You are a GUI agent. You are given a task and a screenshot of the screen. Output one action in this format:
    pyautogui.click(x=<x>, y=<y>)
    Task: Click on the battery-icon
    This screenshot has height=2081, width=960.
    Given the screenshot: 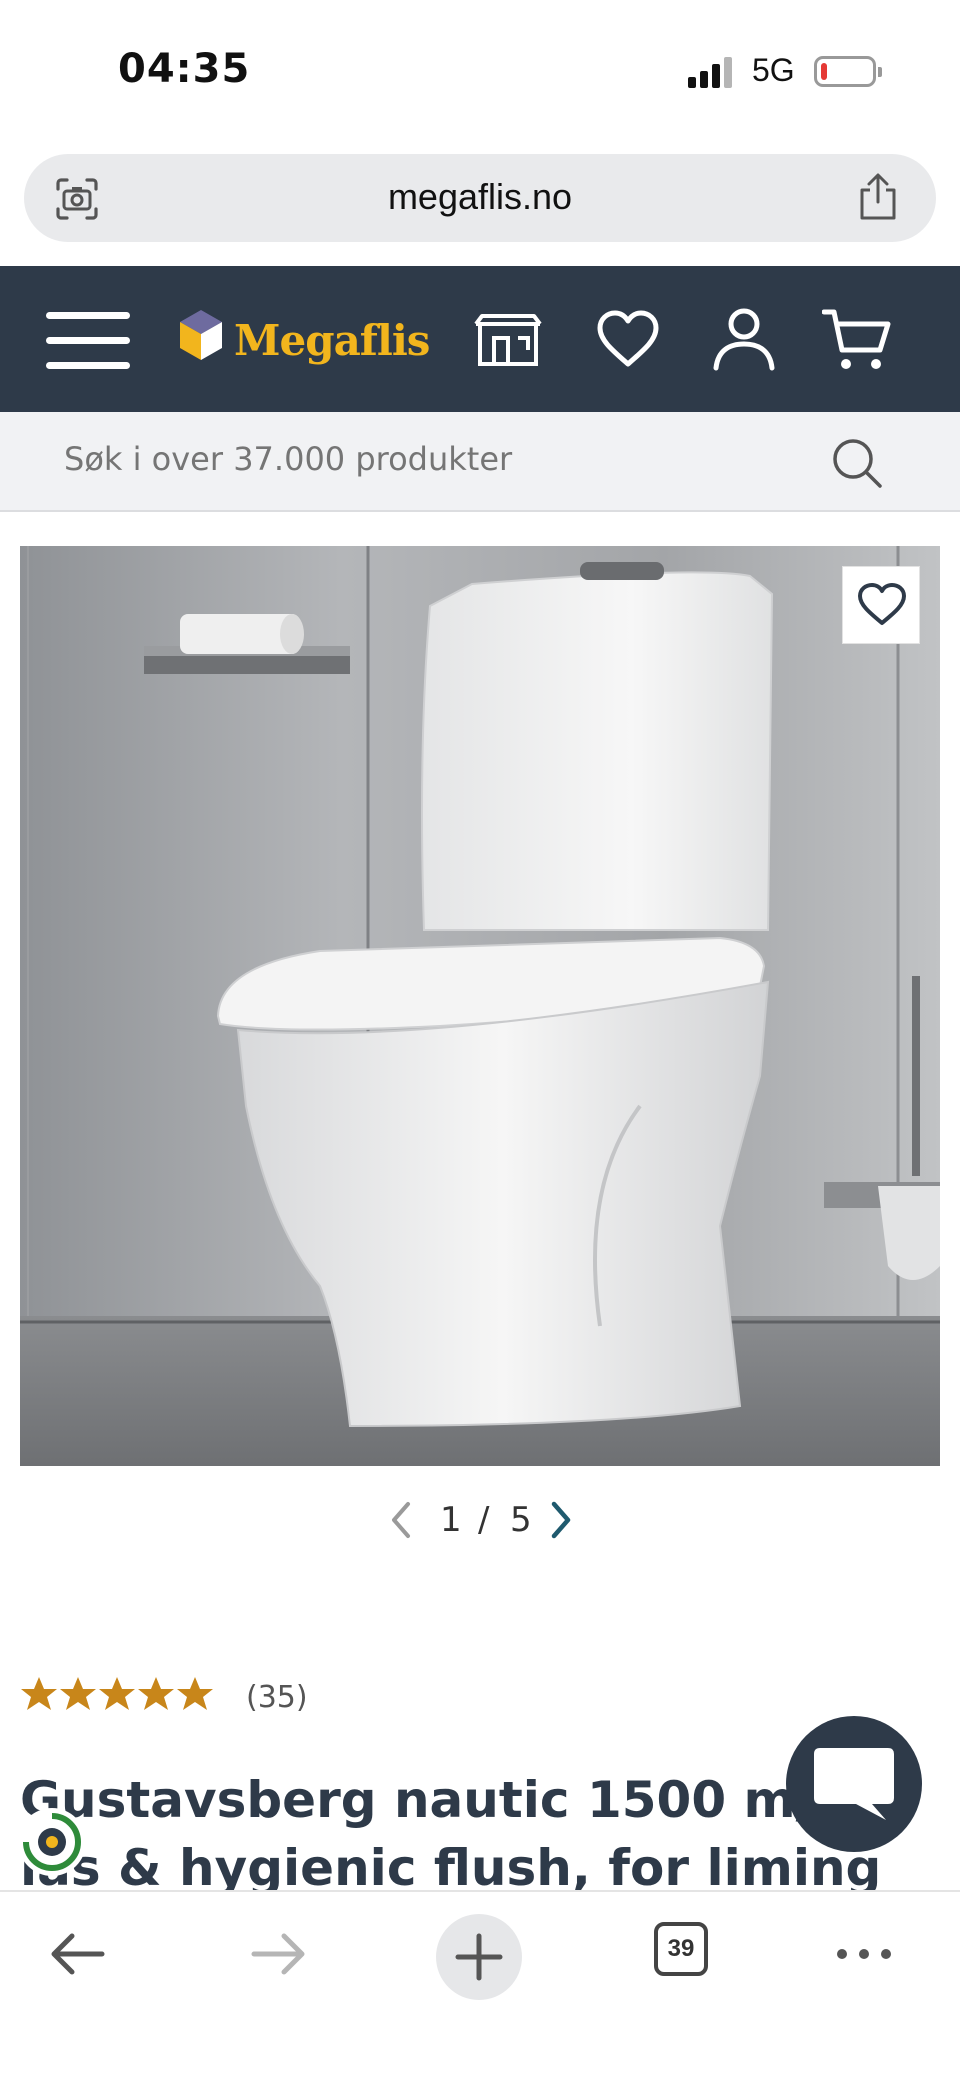 What is the action you would take?
    pyautogui.click(x=848, y=71)
    